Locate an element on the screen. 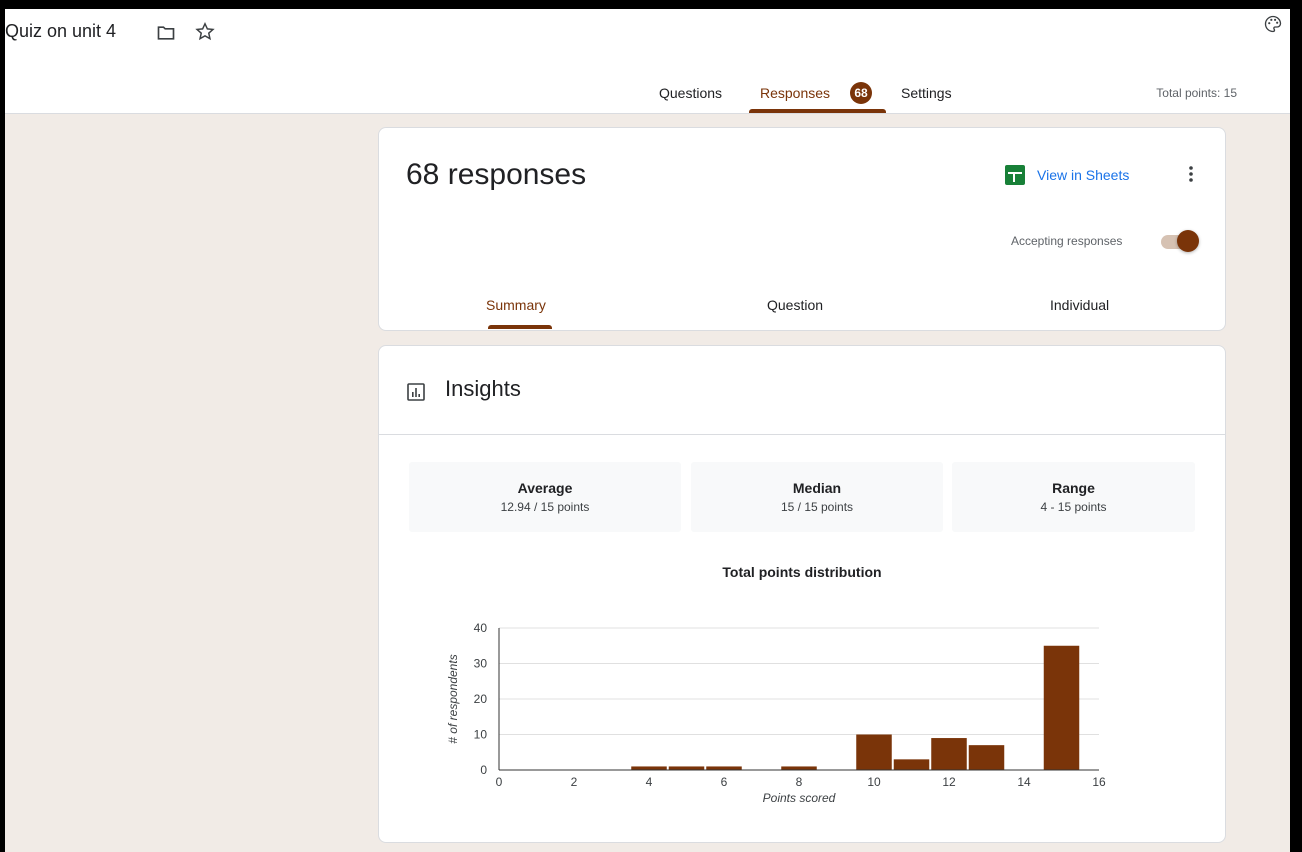 The height and width of the screenshot is (852, 1302). insights-title: Insights is located at coordinates (483, 388).